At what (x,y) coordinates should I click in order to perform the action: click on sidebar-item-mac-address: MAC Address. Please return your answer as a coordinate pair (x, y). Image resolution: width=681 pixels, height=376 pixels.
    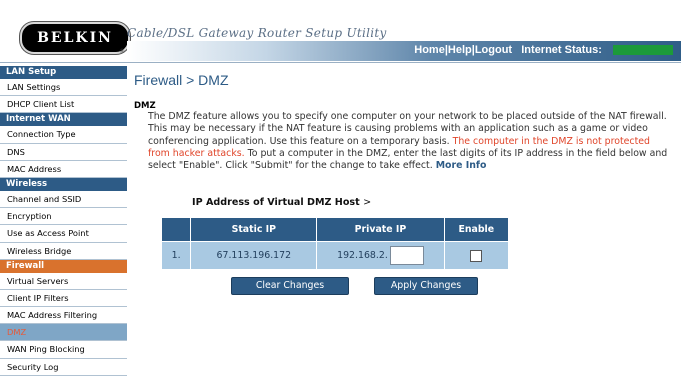
    Looking at the image, I should click on (63, 169).